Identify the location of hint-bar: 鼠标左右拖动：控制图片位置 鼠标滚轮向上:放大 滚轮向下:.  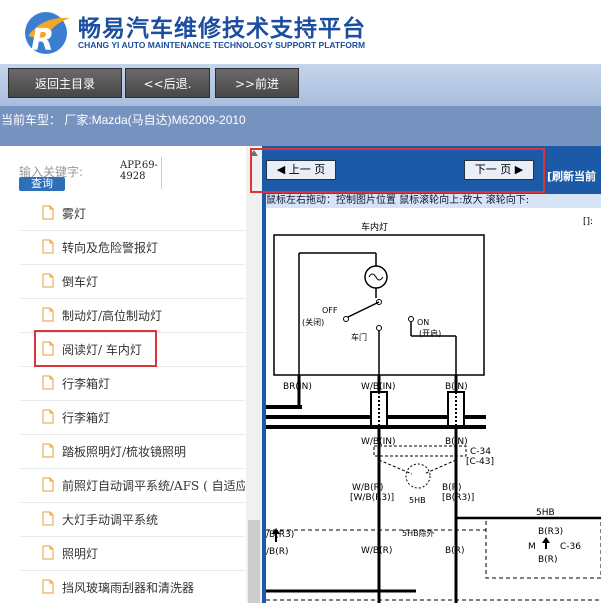
(433, 201).